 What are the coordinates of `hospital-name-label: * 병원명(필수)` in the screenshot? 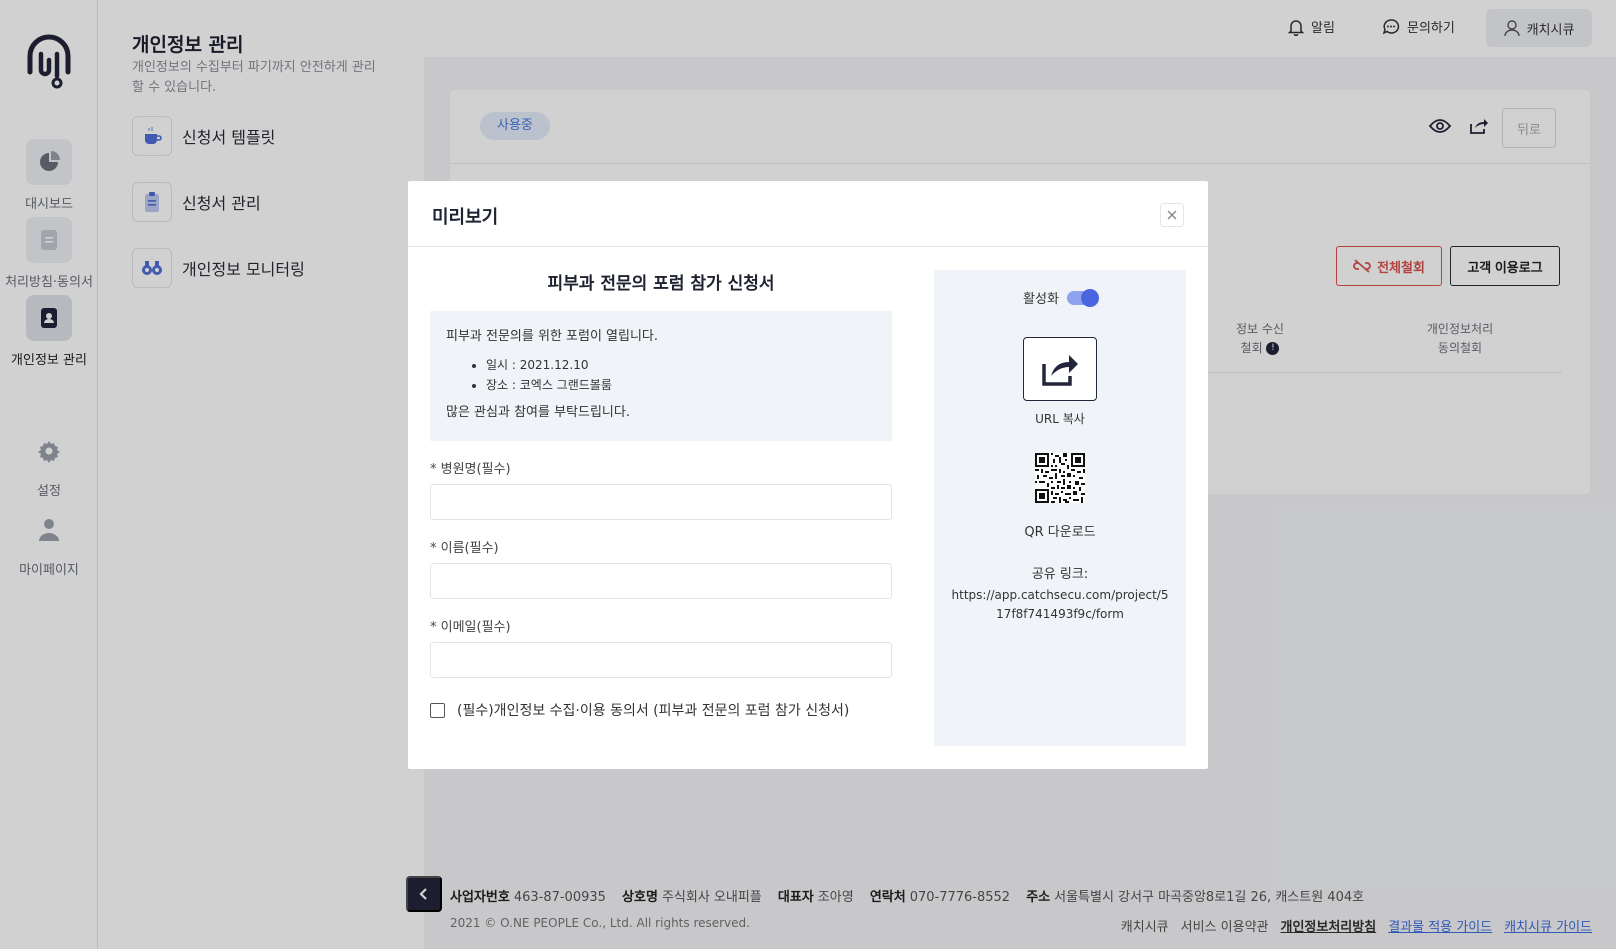 It's located at (470, 469).